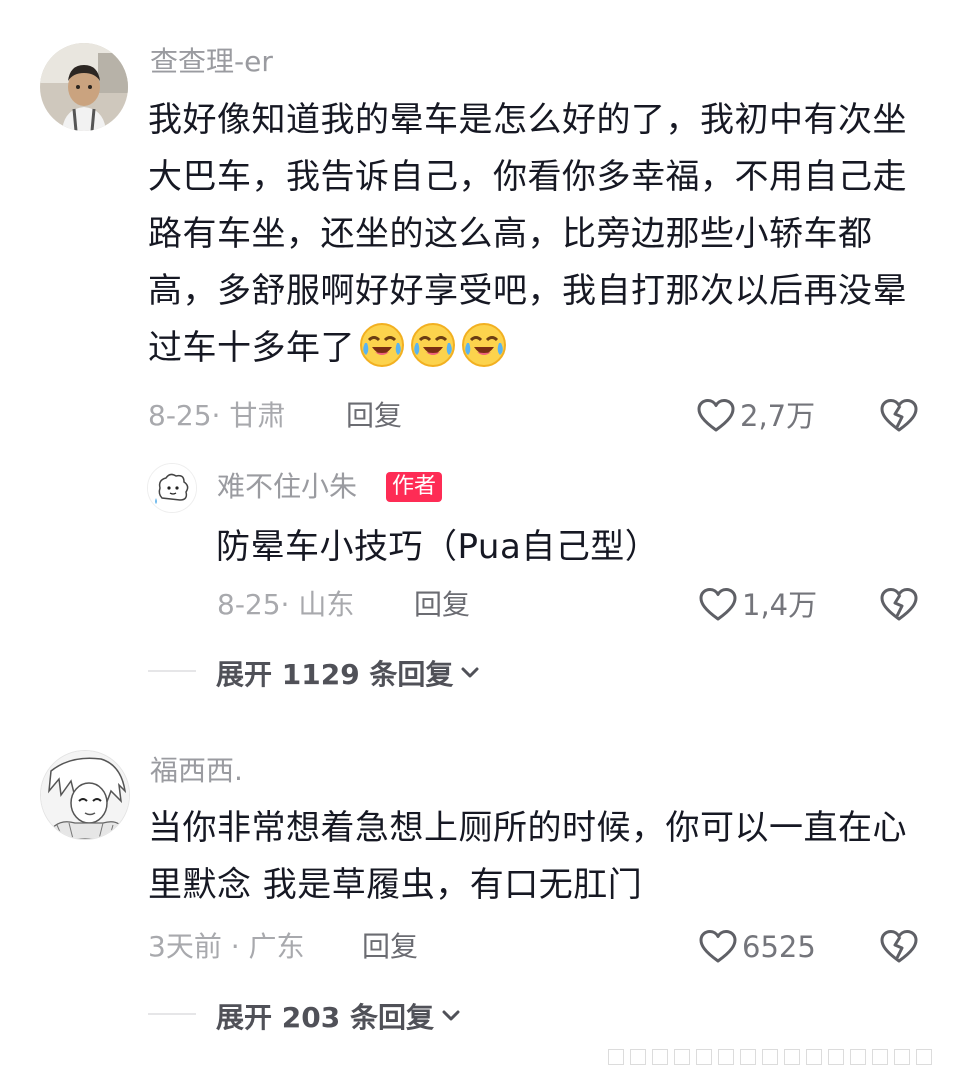 Image resolution: width=960 pixels, height=1085 pixels. Describe the element at coordinates (414, 487) in the screenshot. I see `author-badge: 作者` at that location.